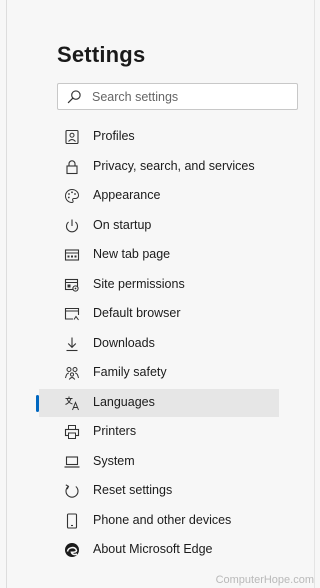 The width and height of the screenshot is (320, 588). Describe the element at coordinates (158, 432) in the screenshot. I see `nav-item-printers: Printers` at that location.